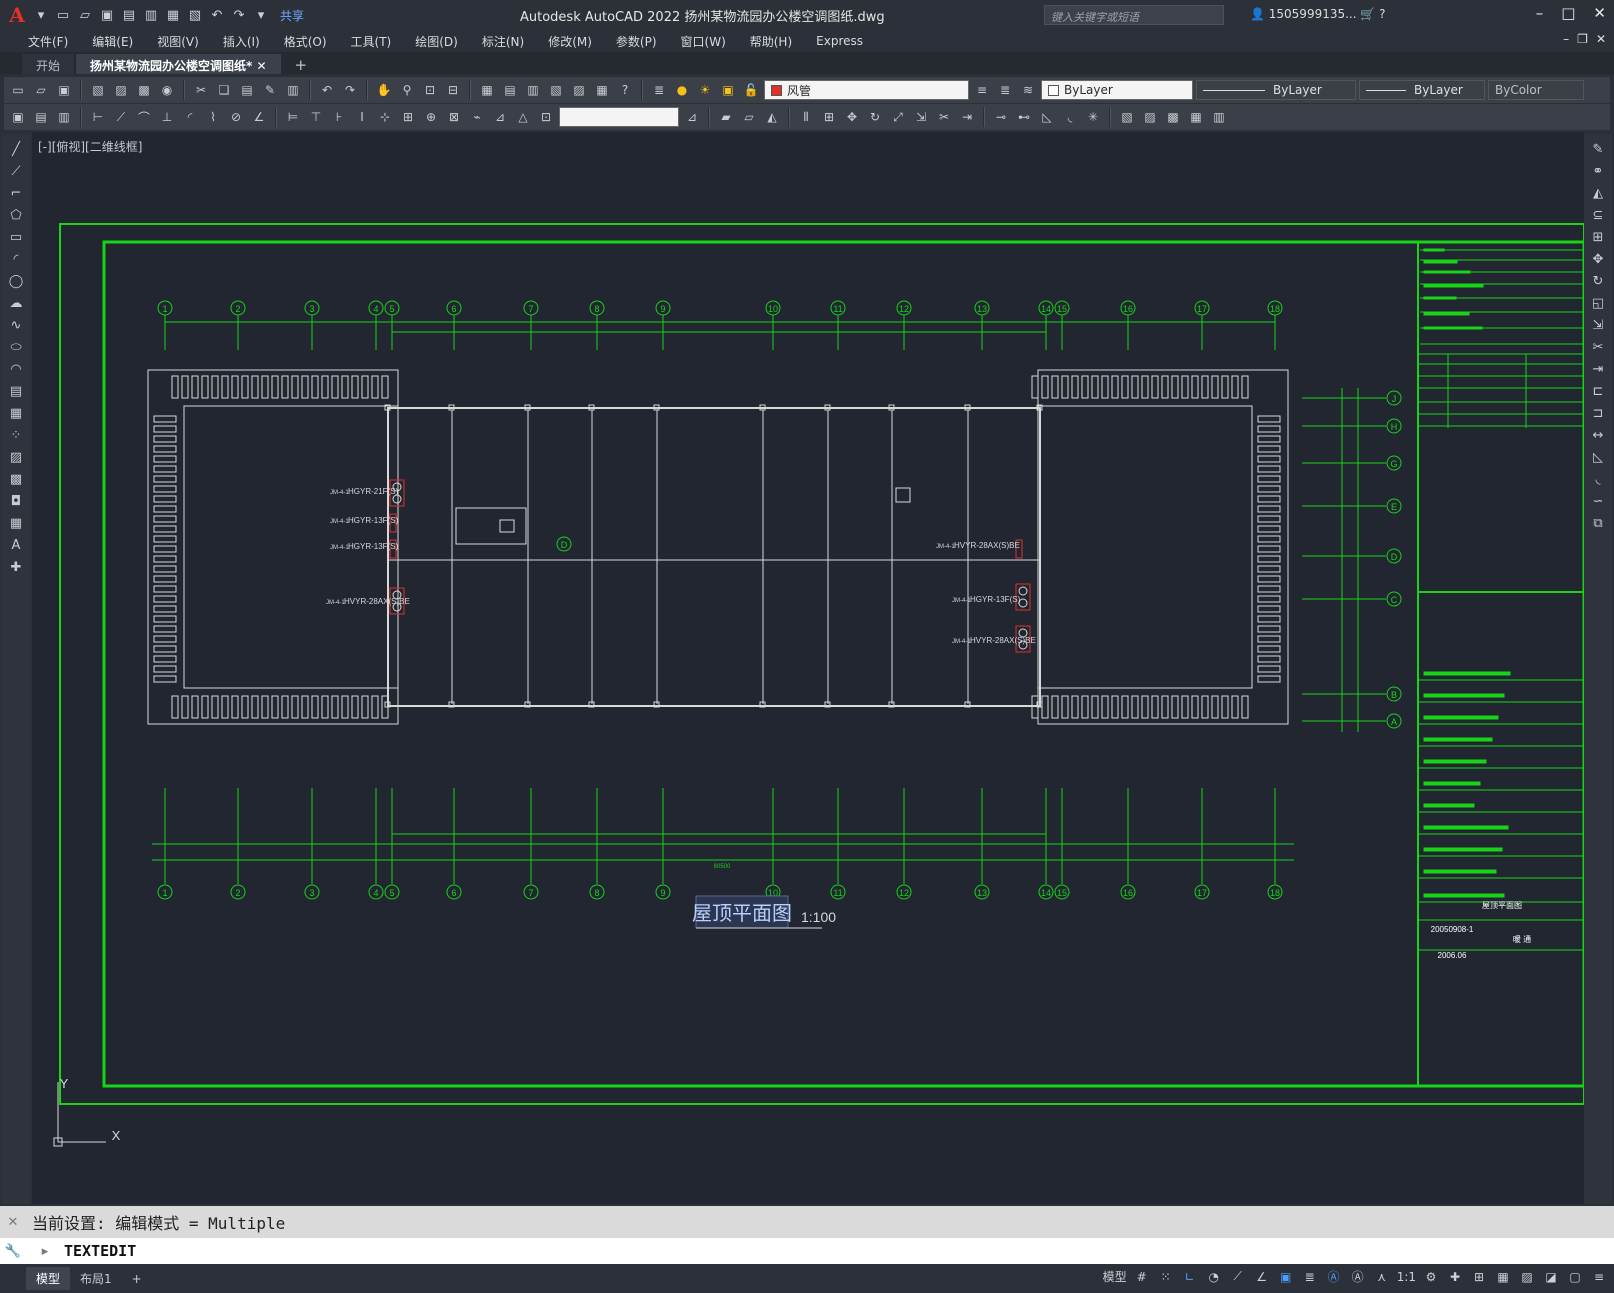 The height and width of the screenshot is (1293, 1614). Describe the element at coordinates (195, 15) in the screenshot. I see `print-icon: ▧` at that location.